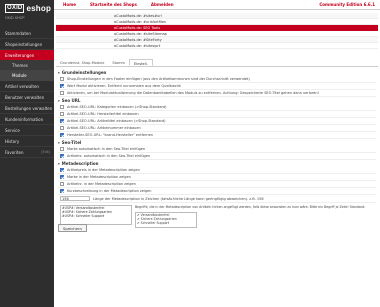 The height and width of the screenshot is (307, 380). What do you see at coordinates (138, 16) in the screenshot?
I see `list-item-name: oCustoMods.de: #sites#url` at bounding box center [138, 16].